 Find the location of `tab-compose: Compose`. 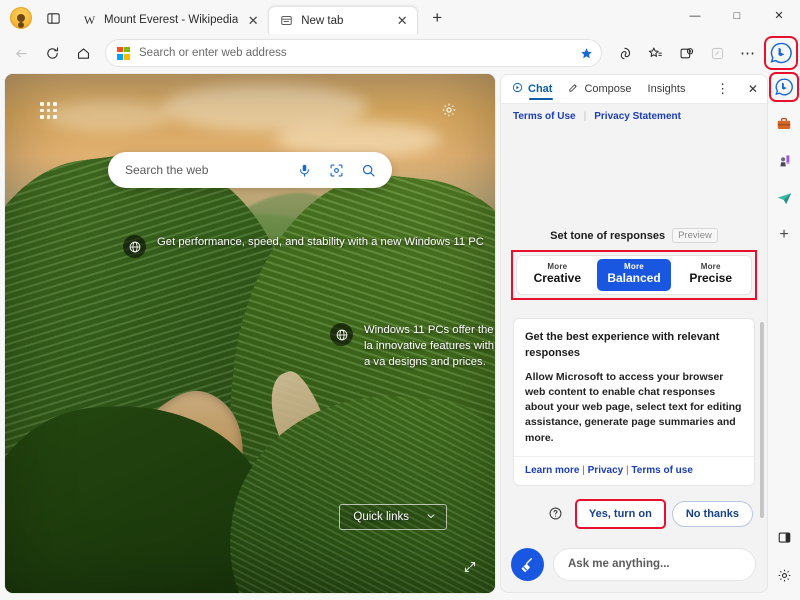

tab-compose: Compose is located at coordinates (599, 89).